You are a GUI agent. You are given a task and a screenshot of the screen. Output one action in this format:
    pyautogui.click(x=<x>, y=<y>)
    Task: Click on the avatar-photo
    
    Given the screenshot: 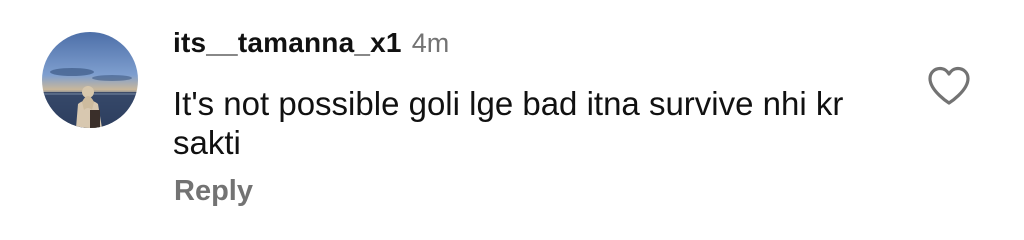 What is the action you would take?
    pyautogui.click(x=90, y=80)
    